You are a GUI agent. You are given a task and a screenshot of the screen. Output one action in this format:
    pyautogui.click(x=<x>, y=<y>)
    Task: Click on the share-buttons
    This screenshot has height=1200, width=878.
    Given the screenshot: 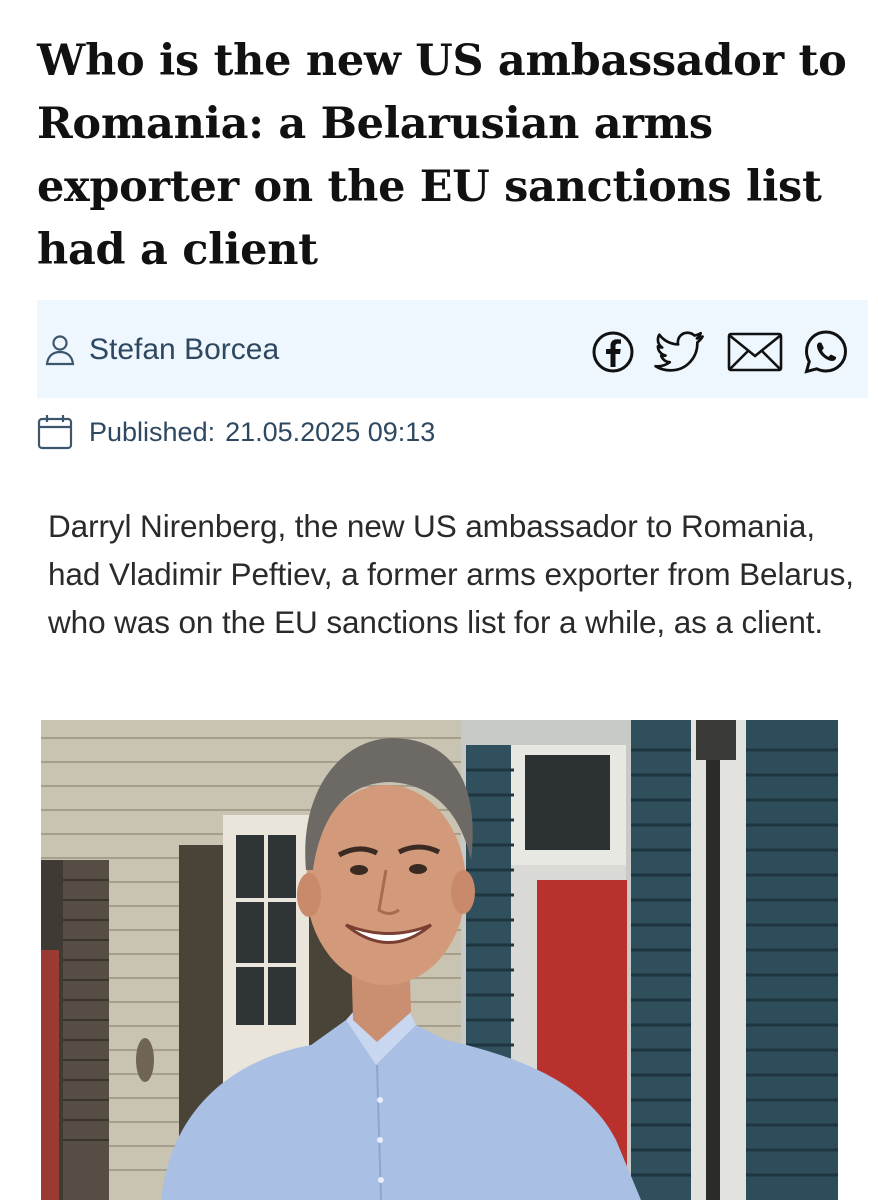 What is the action you would take?
    pyautogui.click(x=720, y=352)
    